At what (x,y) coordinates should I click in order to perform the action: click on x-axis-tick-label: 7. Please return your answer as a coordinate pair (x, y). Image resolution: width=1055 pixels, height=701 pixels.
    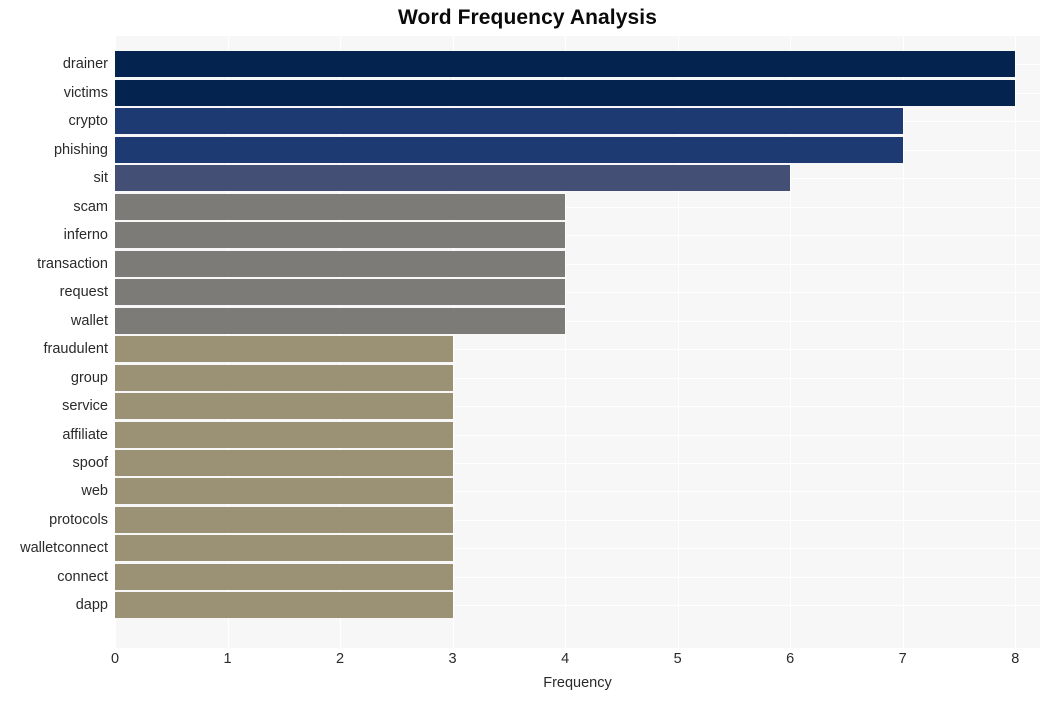
    Looking at the image, I should click on (902, 659).